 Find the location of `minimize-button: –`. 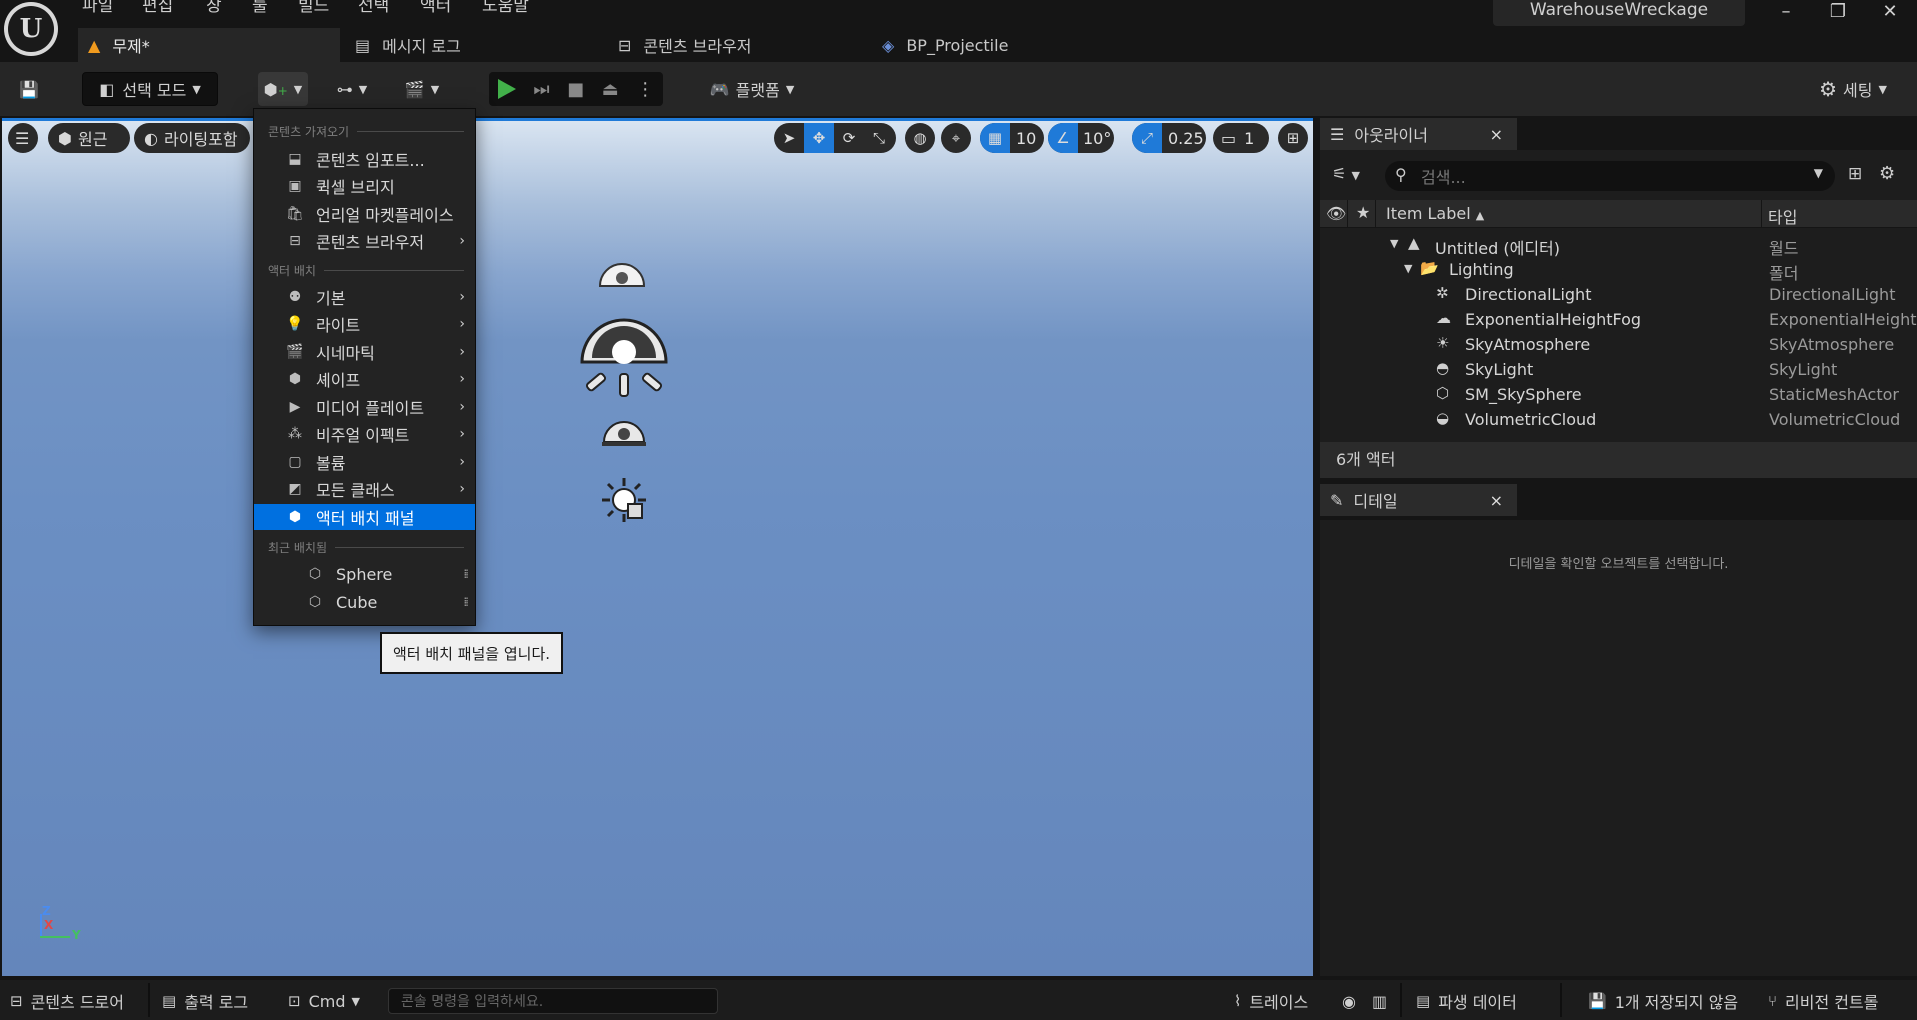

minimize-button: – is located at coordinates (1786, 13).